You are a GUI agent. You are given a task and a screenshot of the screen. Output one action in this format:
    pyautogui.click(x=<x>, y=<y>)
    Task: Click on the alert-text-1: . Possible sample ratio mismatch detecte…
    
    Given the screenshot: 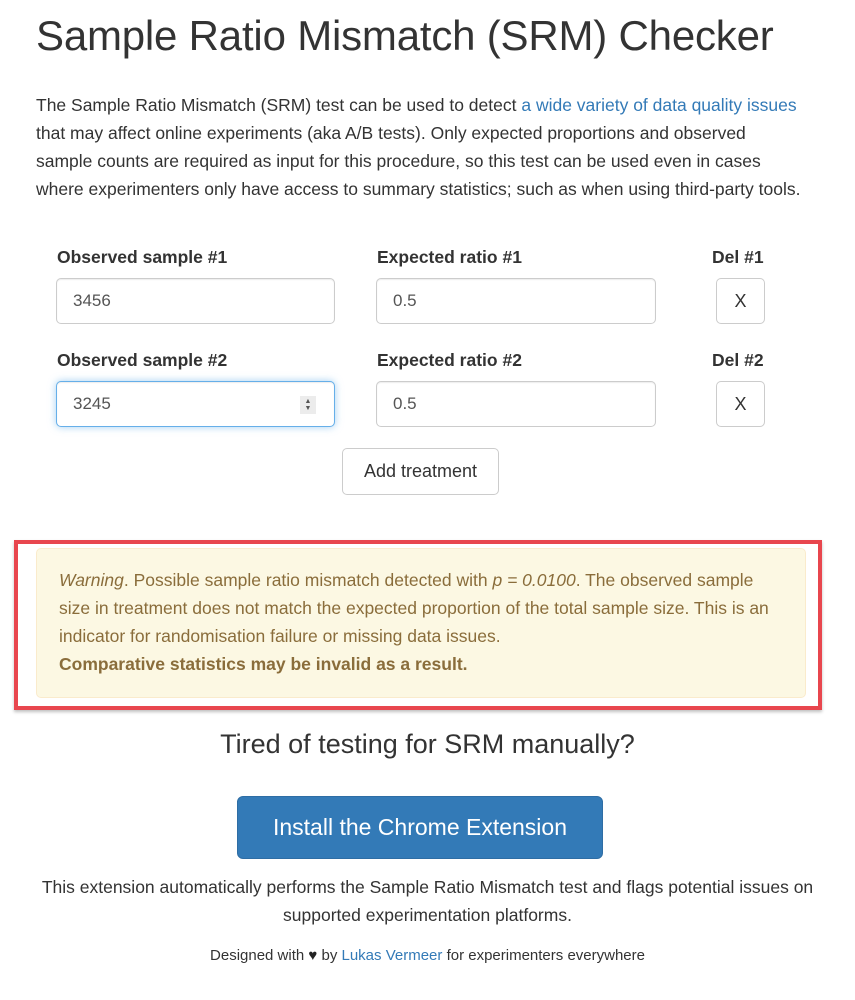 What is the action you would take?
    pyautogui.click(x=308, y=580)
    